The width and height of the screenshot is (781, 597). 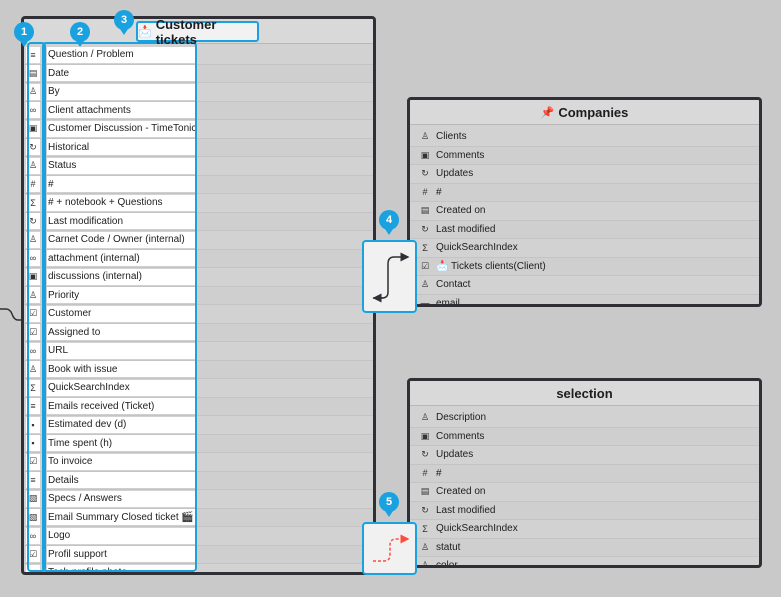 What do you see at coordinates (425, 265) in the screenshot?
I see `field-type-icon: ☑` at bounding box center [425, 265].